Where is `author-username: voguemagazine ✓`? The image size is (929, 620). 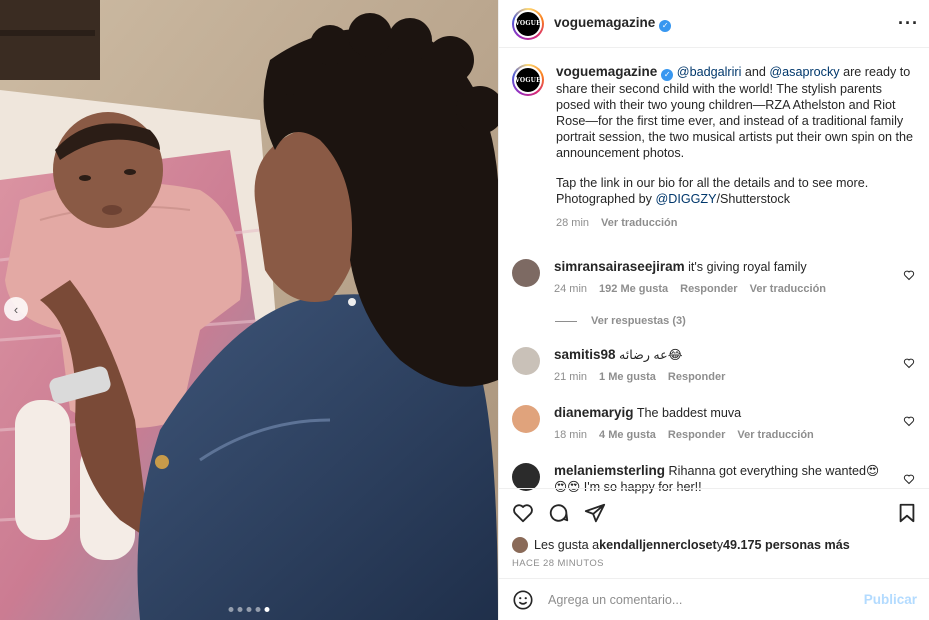 author-username: voguemagazine ✓ is located at coordinates (613, 23).